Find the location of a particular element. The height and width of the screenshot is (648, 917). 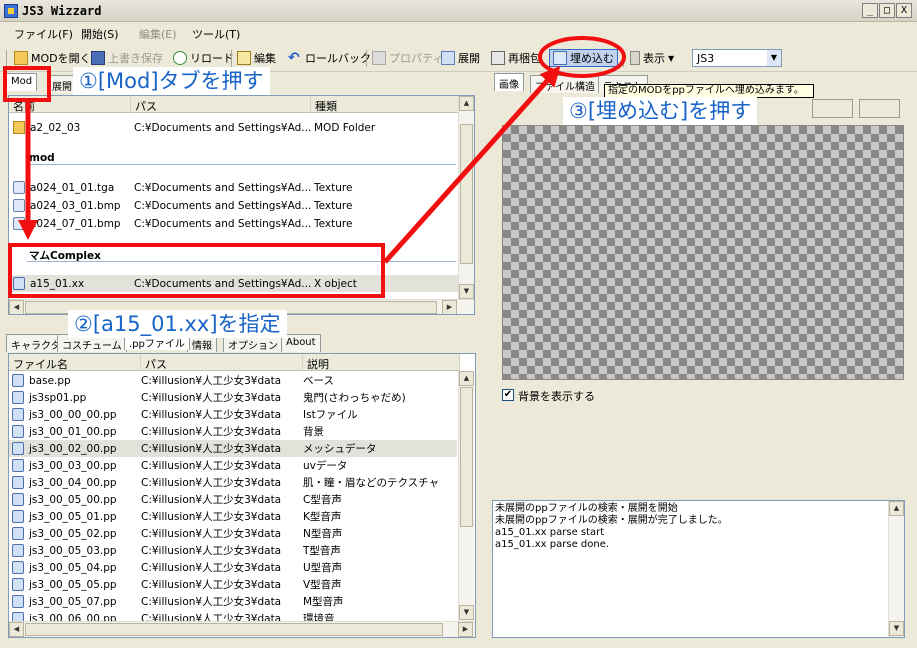

view-icon is located at coordinates (635, 58).